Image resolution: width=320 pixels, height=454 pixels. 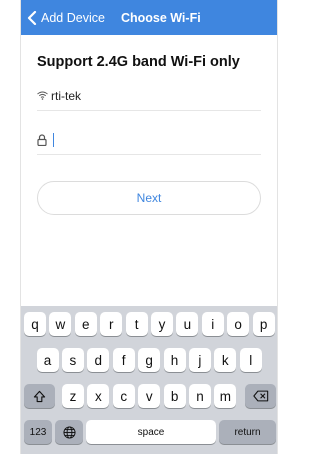 What do you see at coordinates (73, 17) in the screenshot?
I see `back-label: Add Device` at bounding box center [73, 17].